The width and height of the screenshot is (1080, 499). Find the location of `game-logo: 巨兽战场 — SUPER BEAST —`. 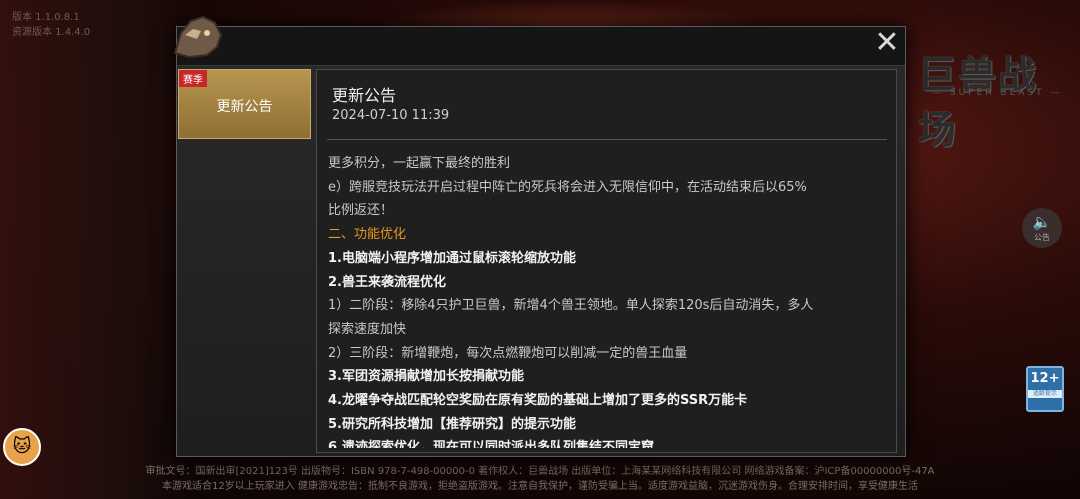

game-logo: 巨兽战场 — SUPER BEAST — is located at coordinates (997, 98).